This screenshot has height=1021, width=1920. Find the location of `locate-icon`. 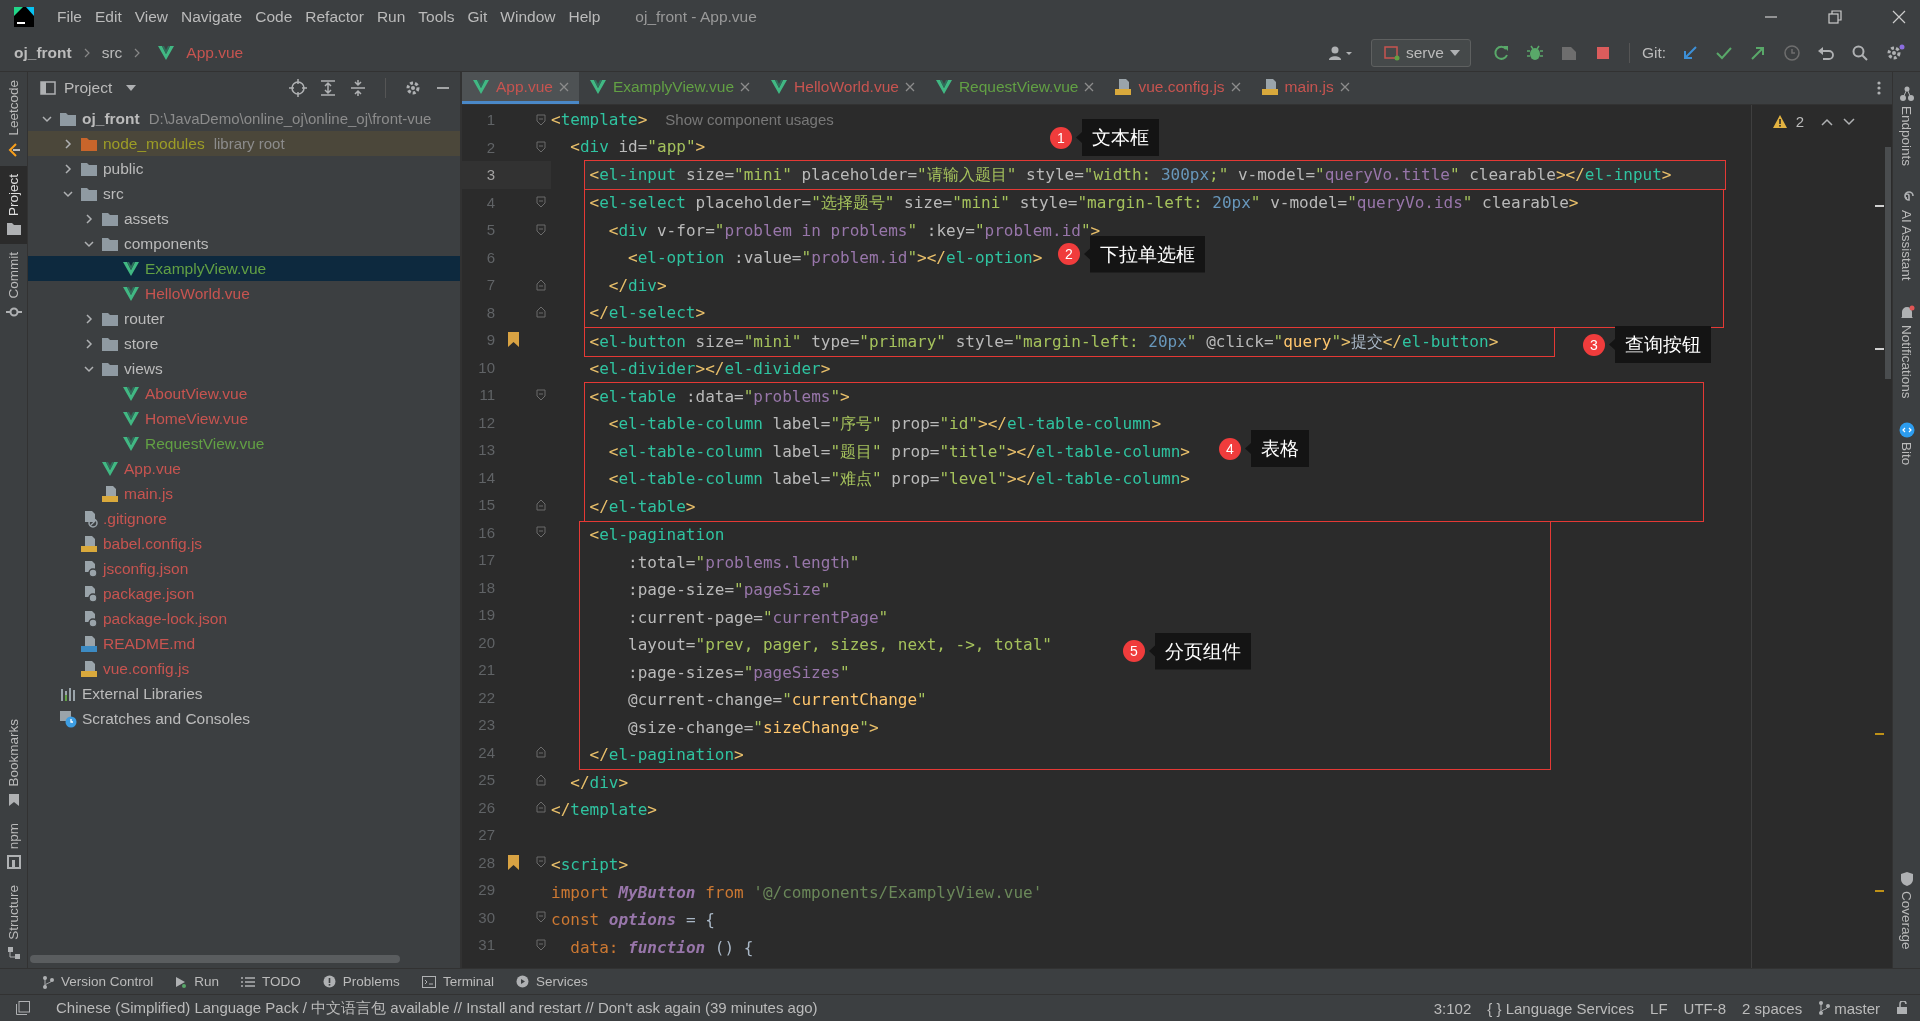

locate-icon is located at coordinates (298, 88).